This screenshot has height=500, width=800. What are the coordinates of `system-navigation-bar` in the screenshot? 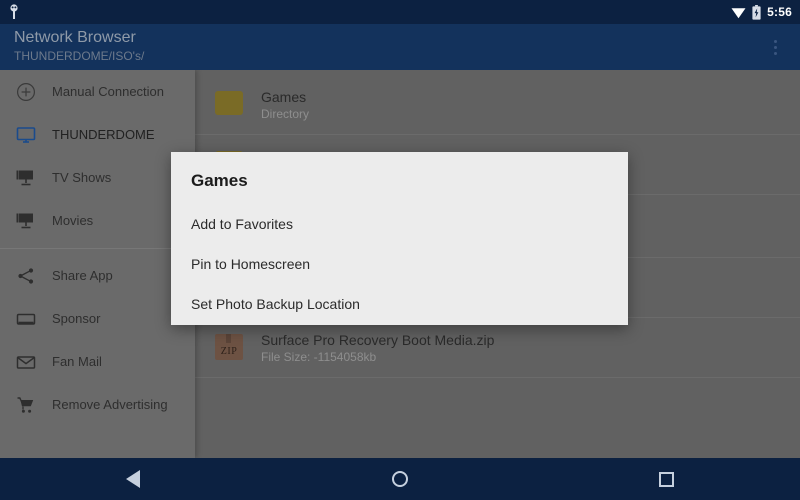 It's located at (400, 479).